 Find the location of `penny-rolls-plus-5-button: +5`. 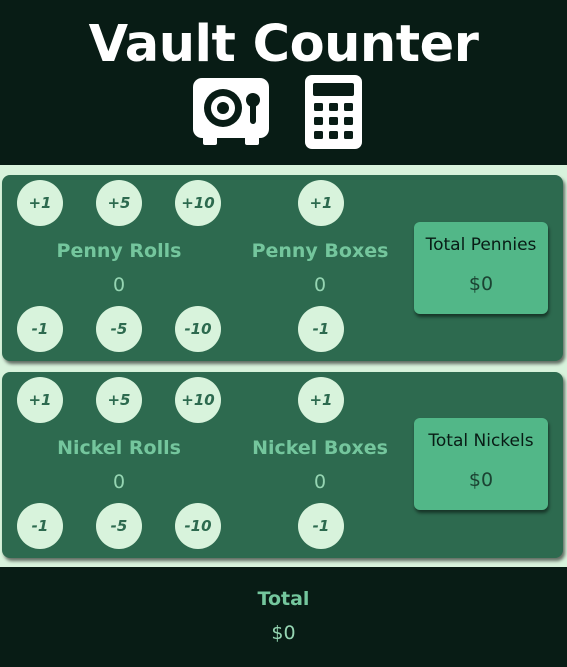

penny-rolls-plus-5-button: +5 is located at coordinates (119, 203).